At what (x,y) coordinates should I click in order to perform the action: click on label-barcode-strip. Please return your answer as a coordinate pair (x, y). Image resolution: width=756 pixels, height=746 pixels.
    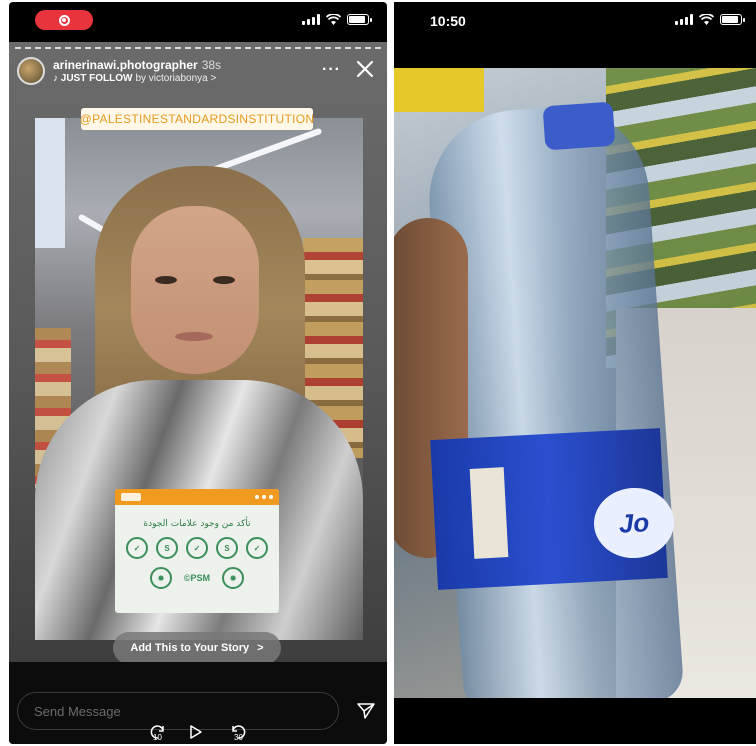
    Looking at the image, I should click on (489, 513).